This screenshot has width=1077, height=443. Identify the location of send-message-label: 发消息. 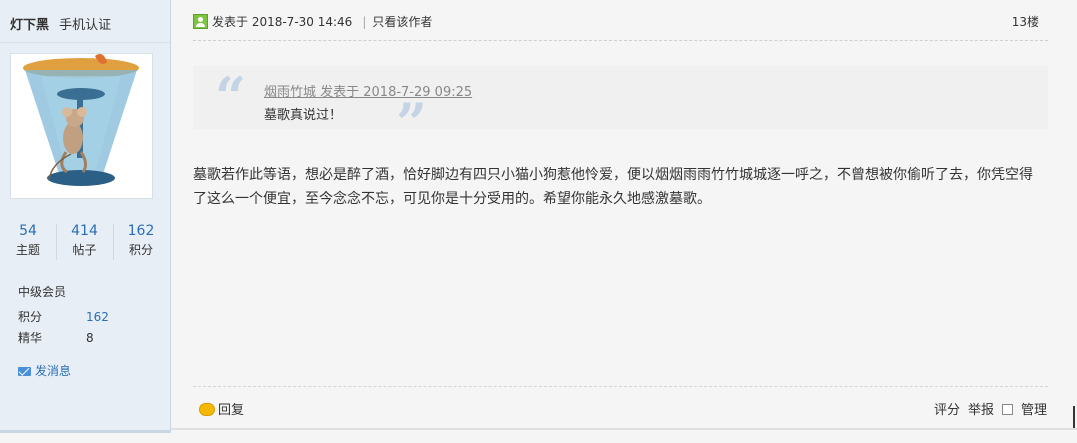
(53, 371).